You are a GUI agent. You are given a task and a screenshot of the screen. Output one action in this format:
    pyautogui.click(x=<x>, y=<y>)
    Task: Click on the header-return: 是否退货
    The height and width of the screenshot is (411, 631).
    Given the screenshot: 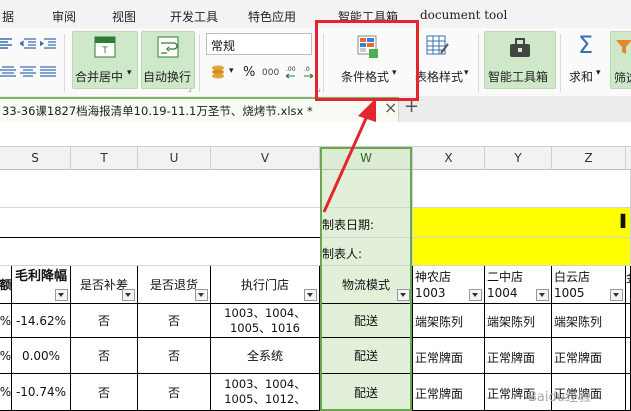 What is the action you would take?
    pyautogui.click(x=174, y=285)
    